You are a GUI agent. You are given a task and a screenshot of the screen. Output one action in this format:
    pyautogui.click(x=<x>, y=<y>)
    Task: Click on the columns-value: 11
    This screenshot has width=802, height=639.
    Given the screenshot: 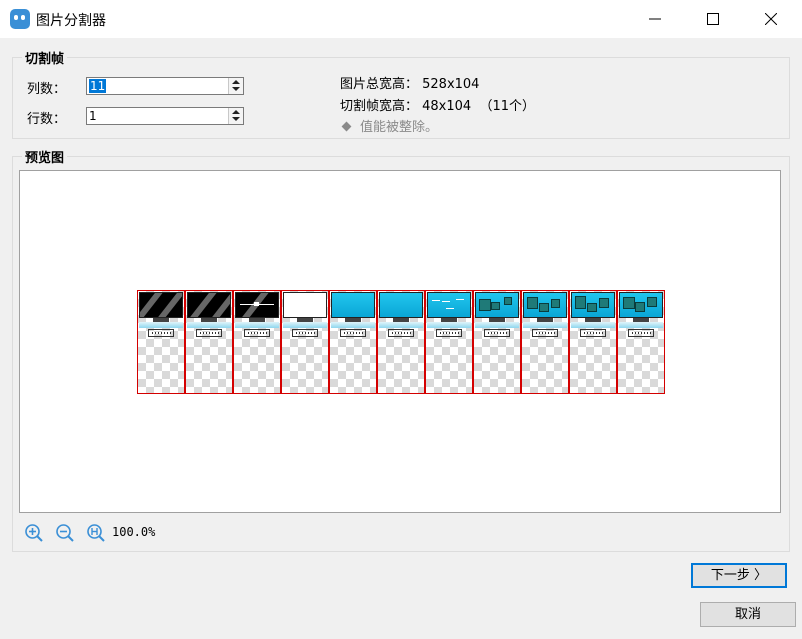 What is the action you would take?
    pyautogui.click(x=98, y=86)
    